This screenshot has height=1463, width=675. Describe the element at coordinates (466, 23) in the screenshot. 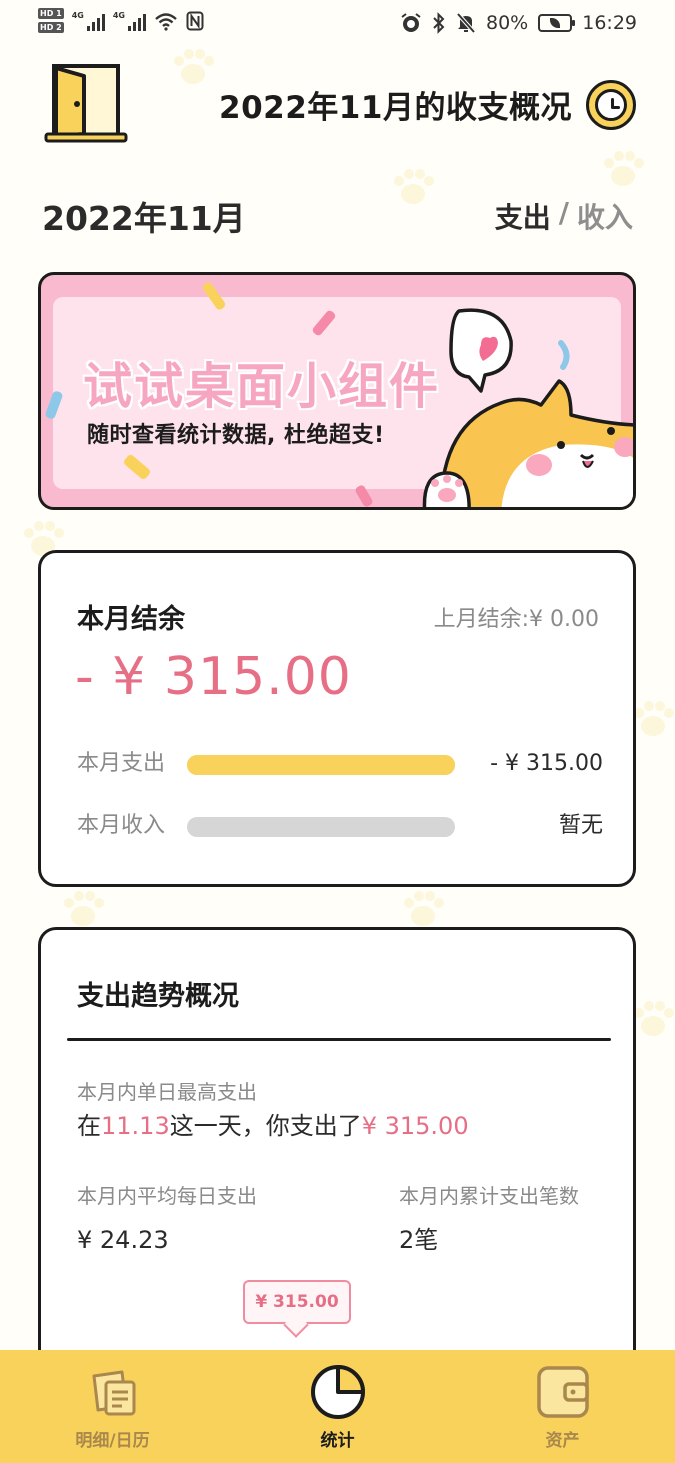

I see `mute-icon` at that location.